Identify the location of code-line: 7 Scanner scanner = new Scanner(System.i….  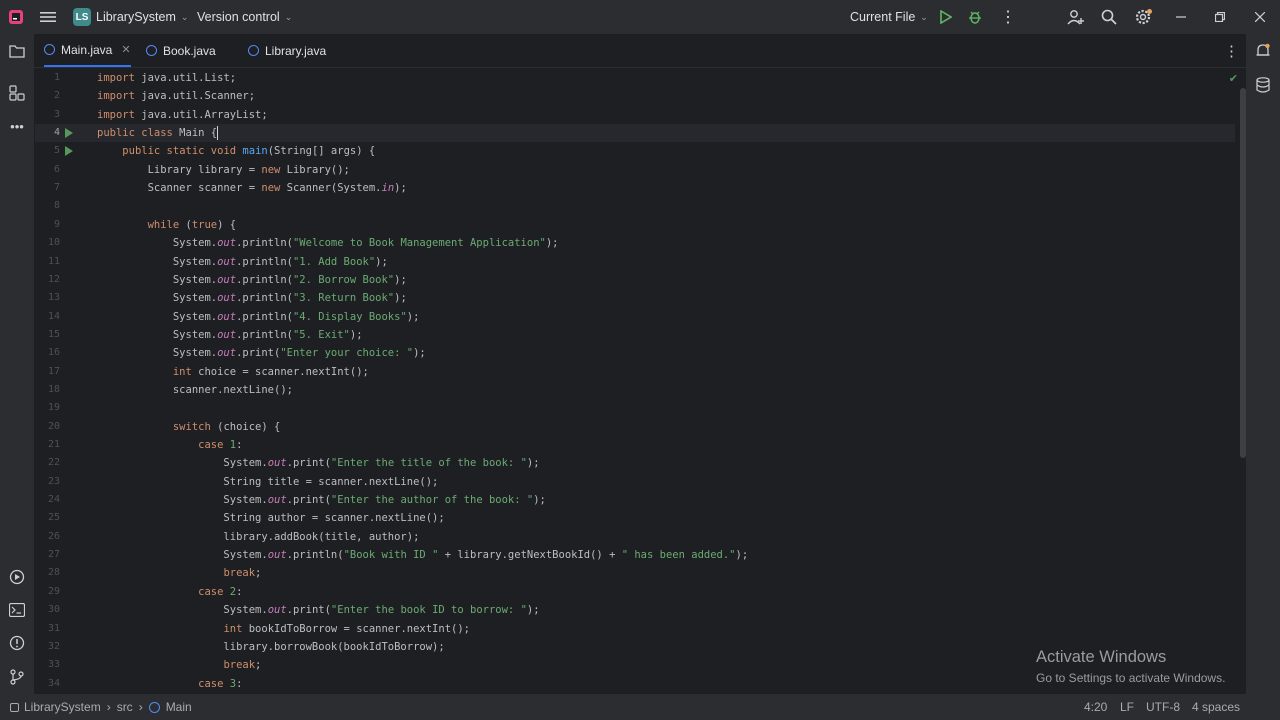
(635, 188).